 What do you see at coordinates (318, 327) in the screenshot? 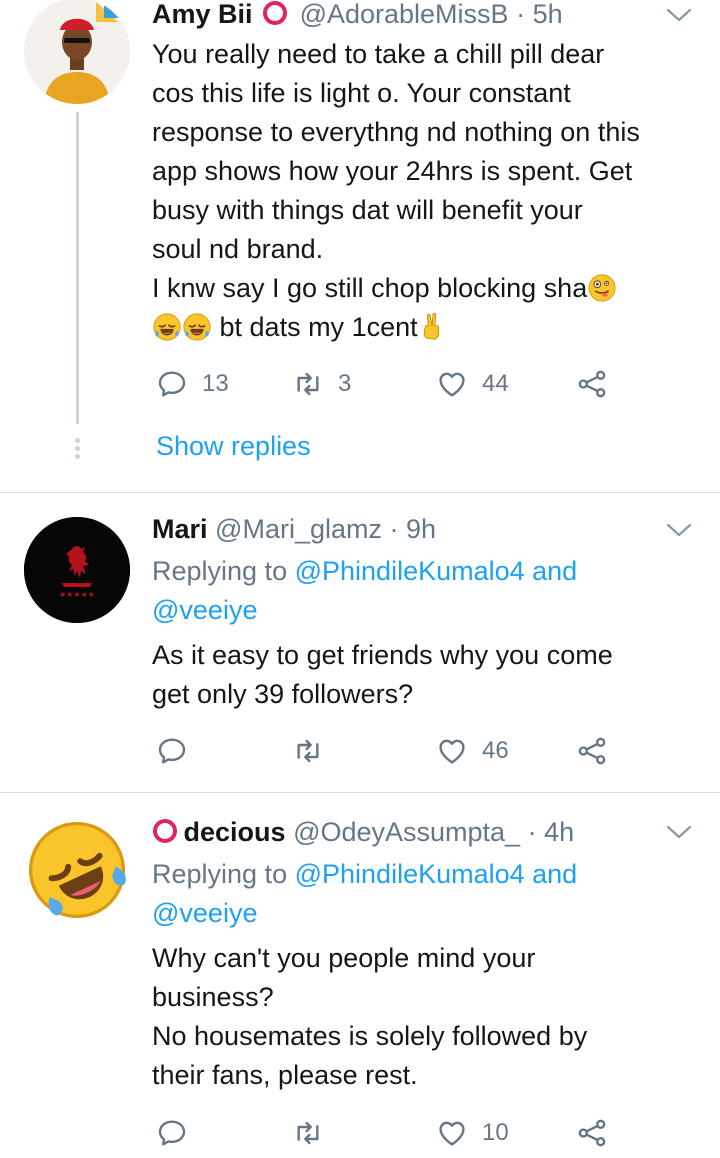
I see `tweet-line-text: bt dats my 1cent` at bounding box center [318, 327].